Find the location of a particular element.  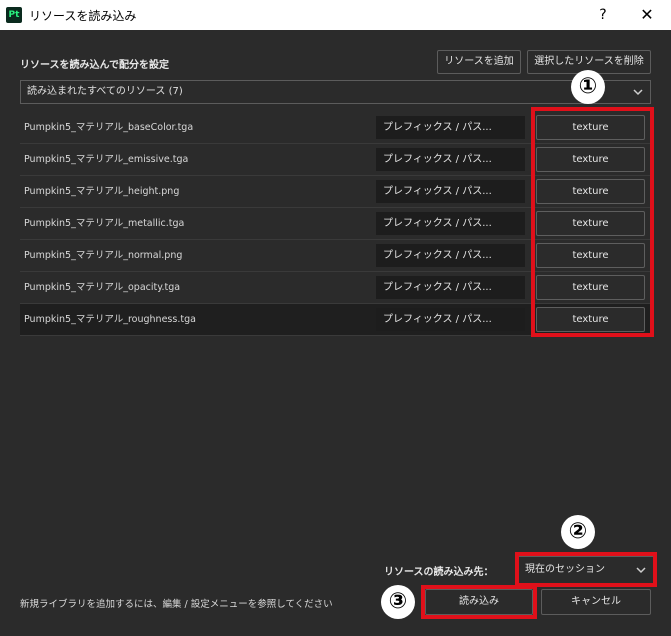

resource-file-name: Pumpkin5_マテリアル_emissive.tga is located at coordinates (106, 159).